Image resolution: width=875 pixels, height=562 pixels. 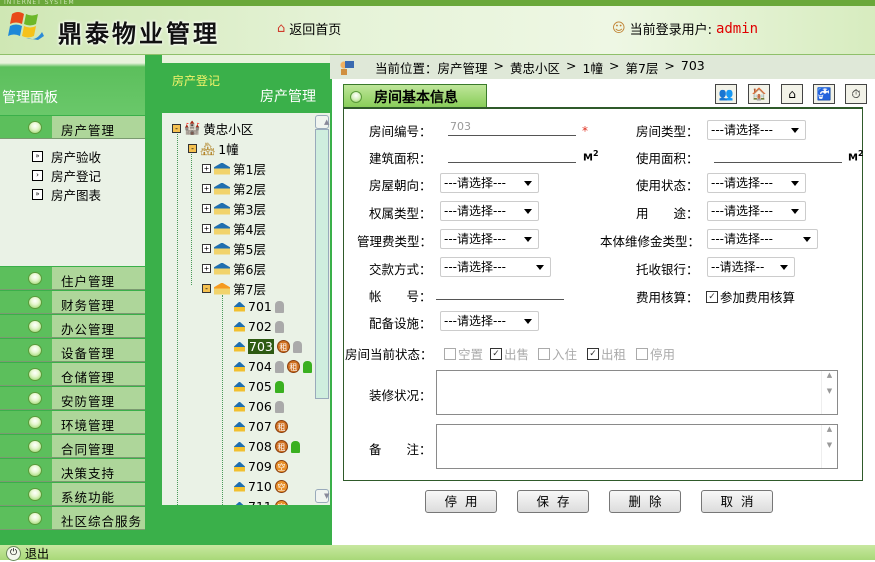 What do you see at coordinates (261, 486) in the screenshot?
I see `tree-node-room: 710 空` at bounding box center [261, 486].